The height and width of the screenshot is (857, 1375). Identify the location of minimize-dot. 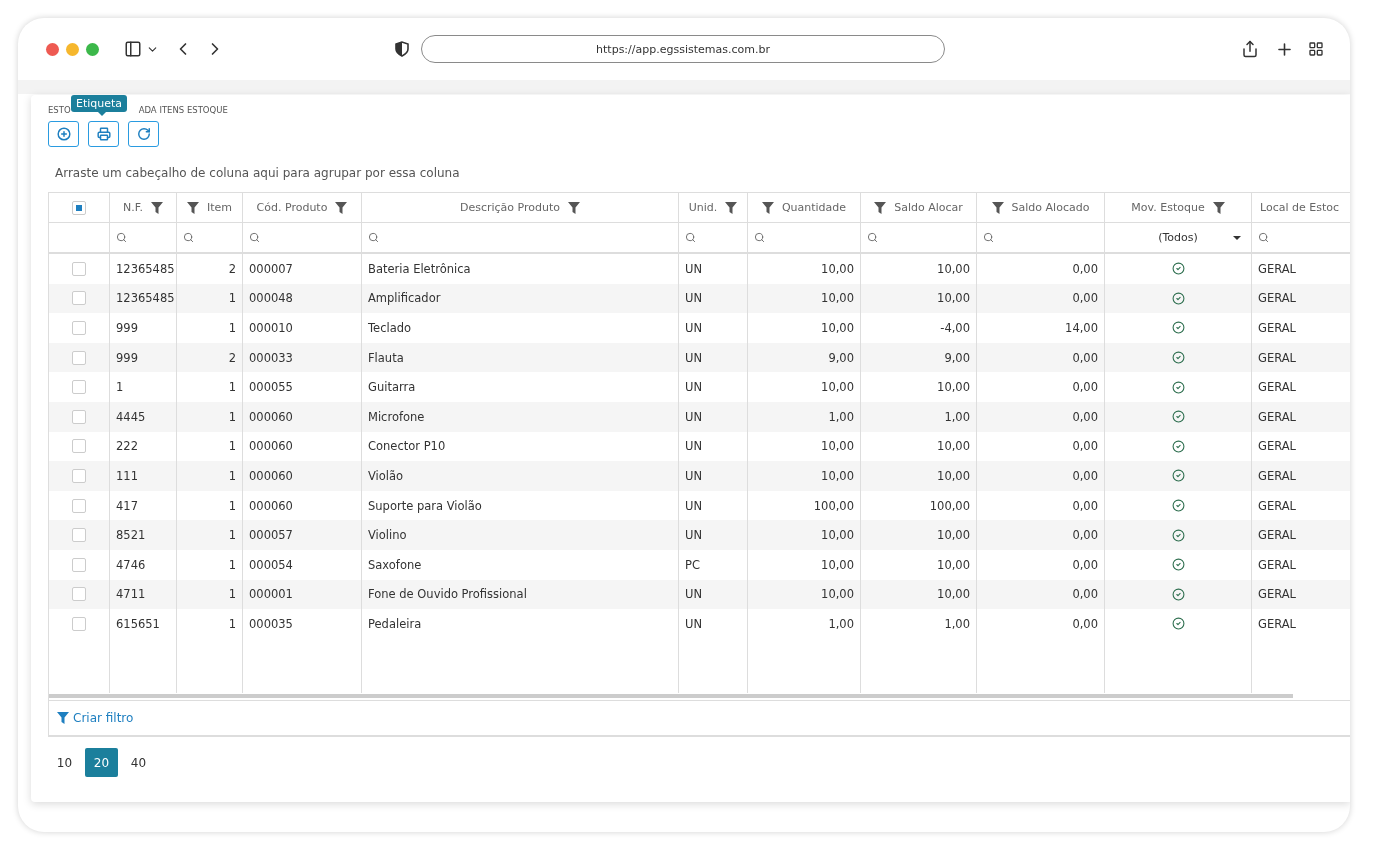
(72, 49).